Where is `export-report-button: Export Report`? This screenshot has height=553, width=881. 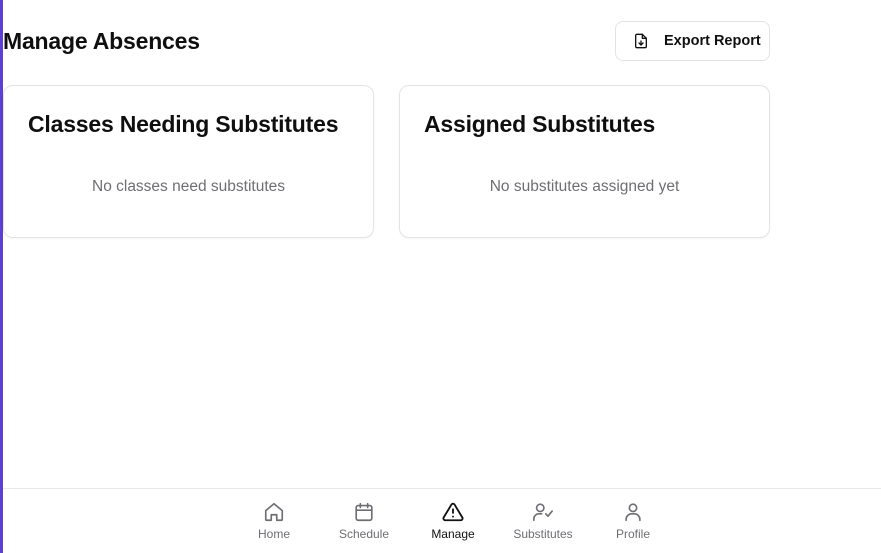
export-report-button: Export Report is located at coordinates (692, 41).